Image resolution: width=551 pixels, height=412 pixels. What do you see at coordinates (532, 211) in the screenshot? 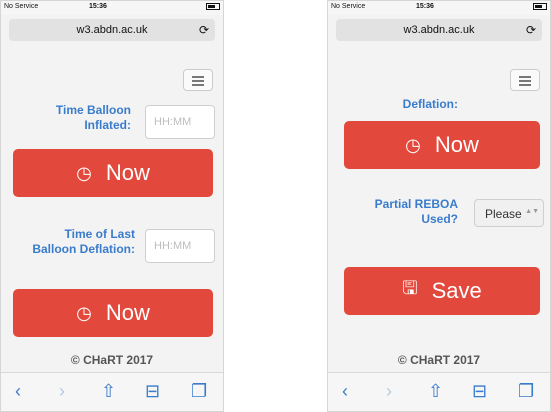
I see `select-arrow-icon: ▲▼` at bounding box center [532, 211].